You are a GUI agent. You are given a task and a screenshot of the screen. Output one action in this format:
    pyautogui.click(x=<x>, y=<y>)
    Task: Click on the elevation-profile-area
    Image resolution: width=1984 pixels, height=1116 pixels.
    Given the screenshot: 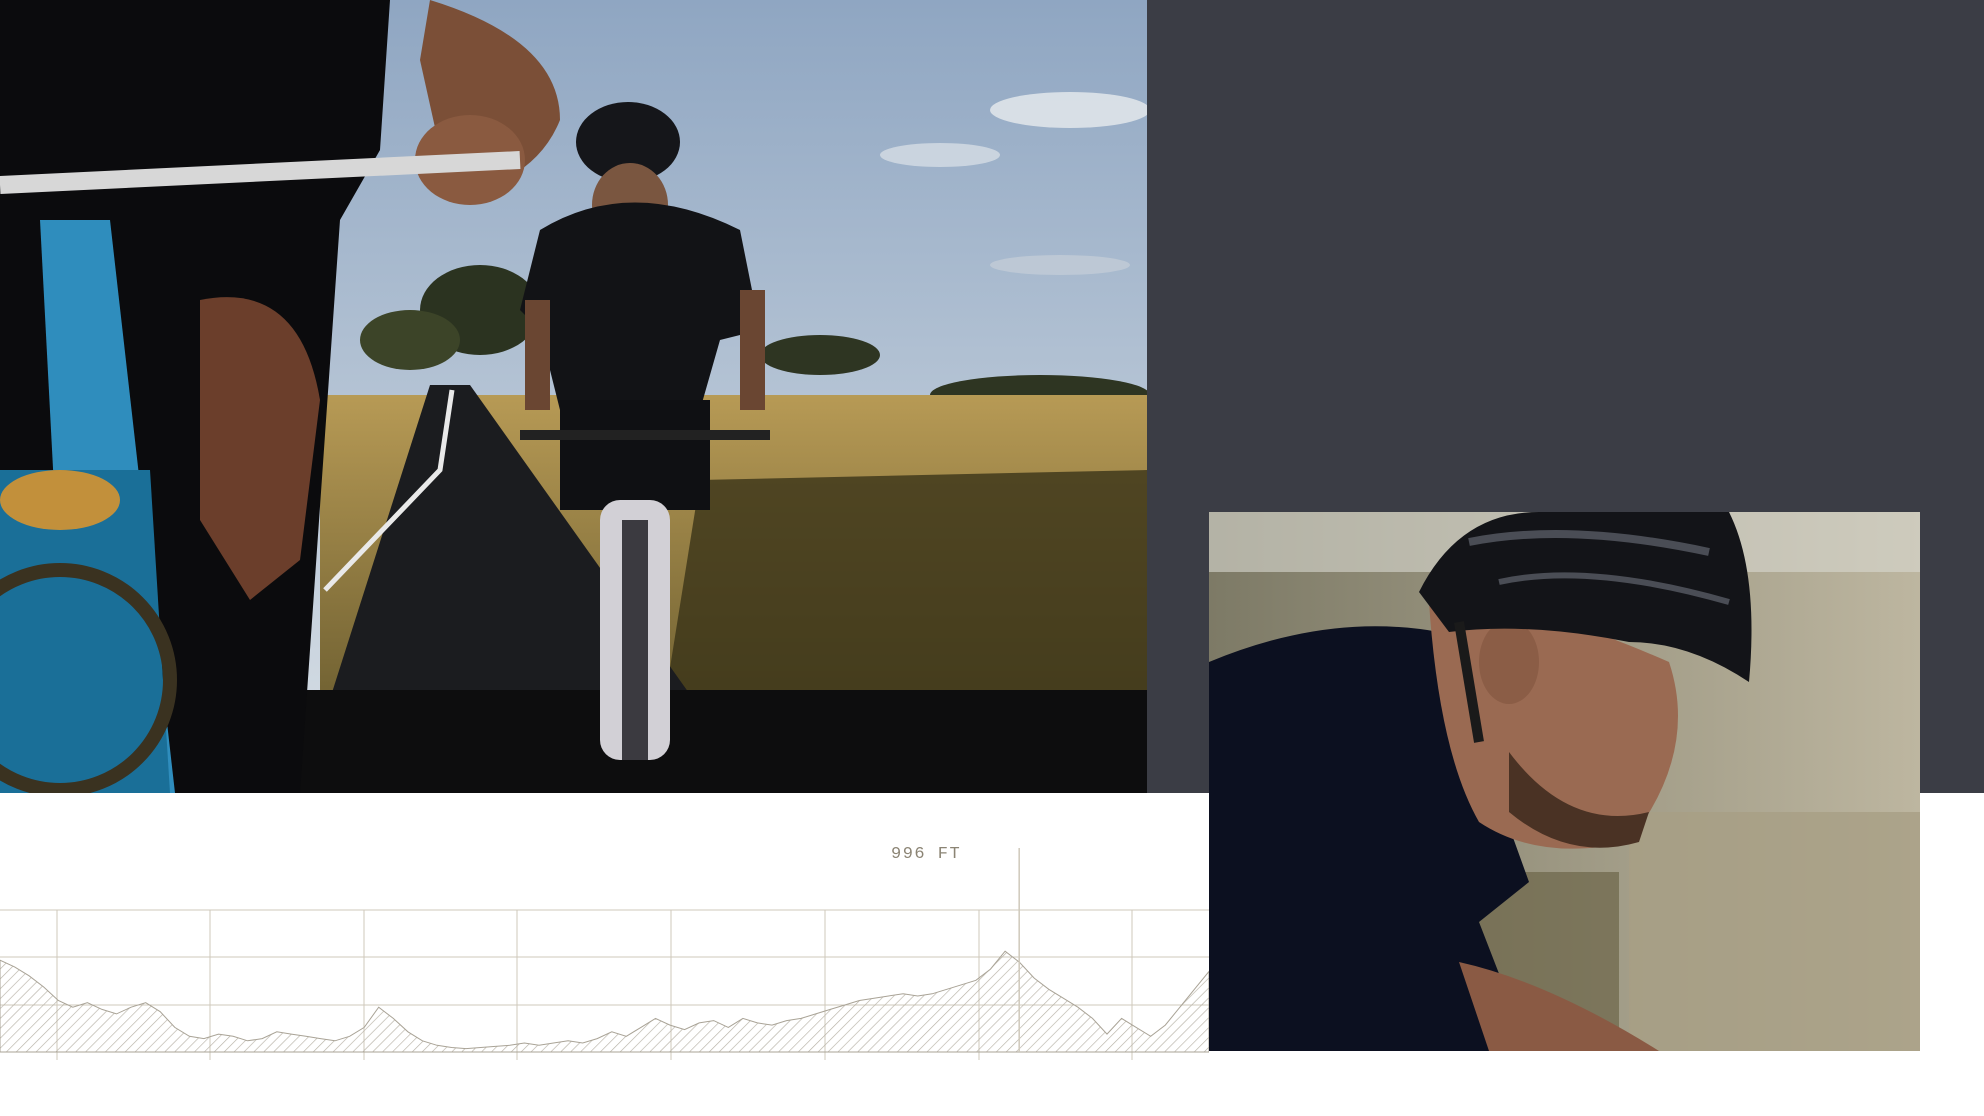 What is the action you would take?
    pyautogui.click(x=604, y=1001)
    